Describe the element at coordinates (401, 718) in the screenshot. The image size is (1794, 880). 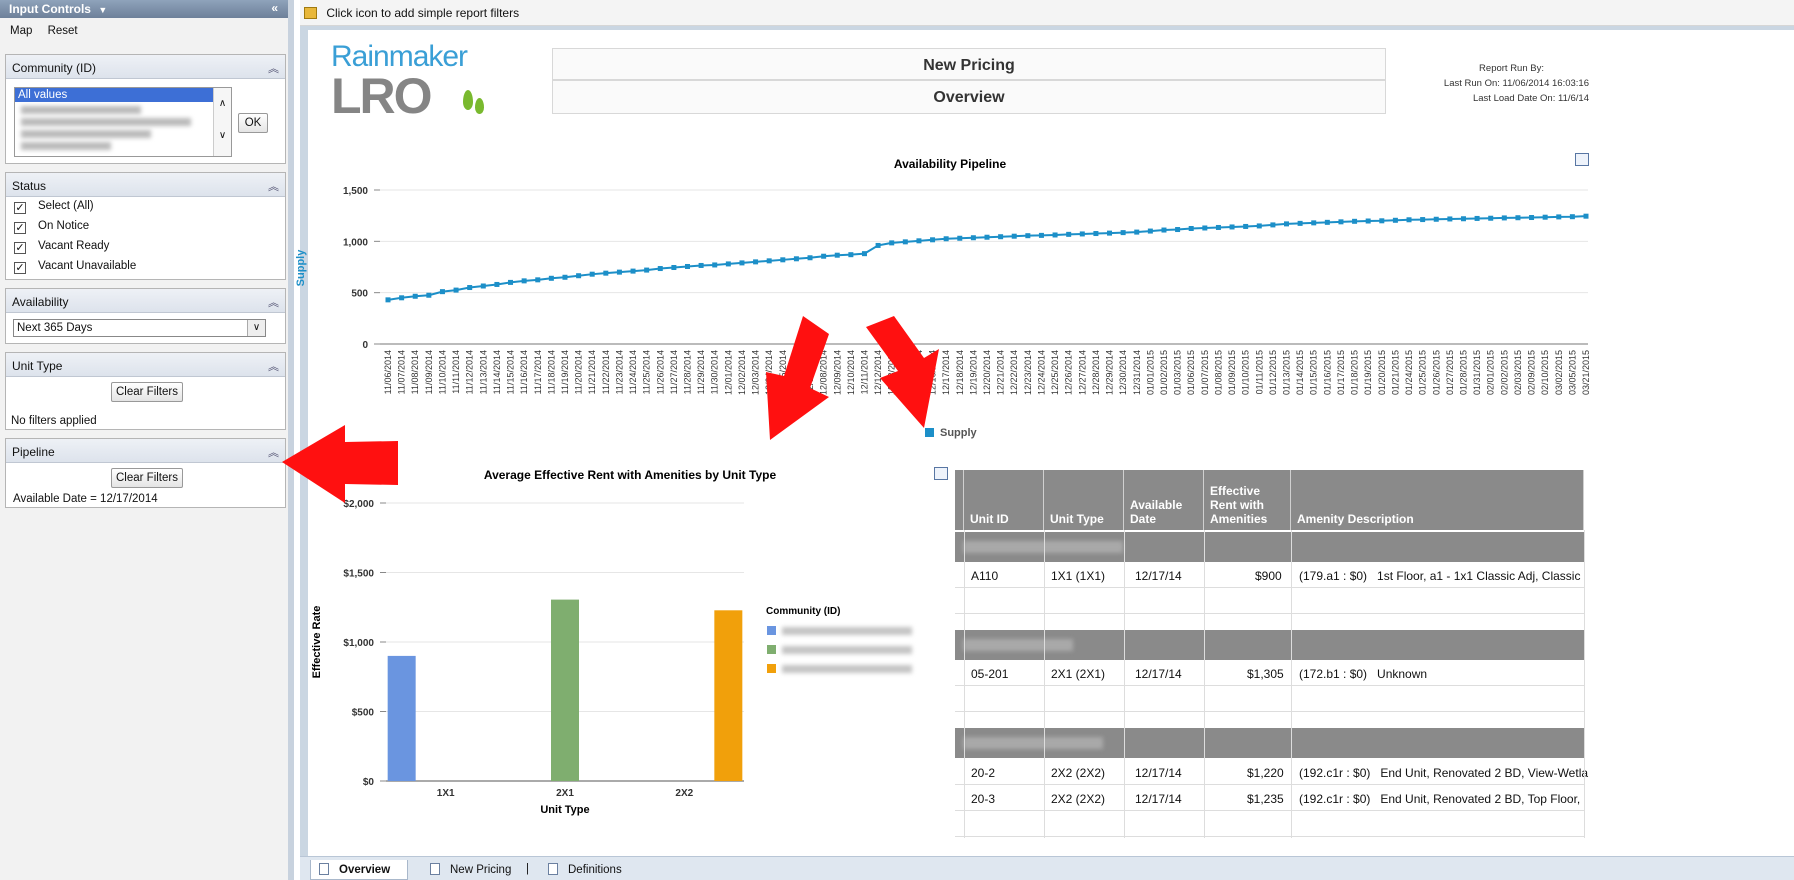
I see `bar` at that location.